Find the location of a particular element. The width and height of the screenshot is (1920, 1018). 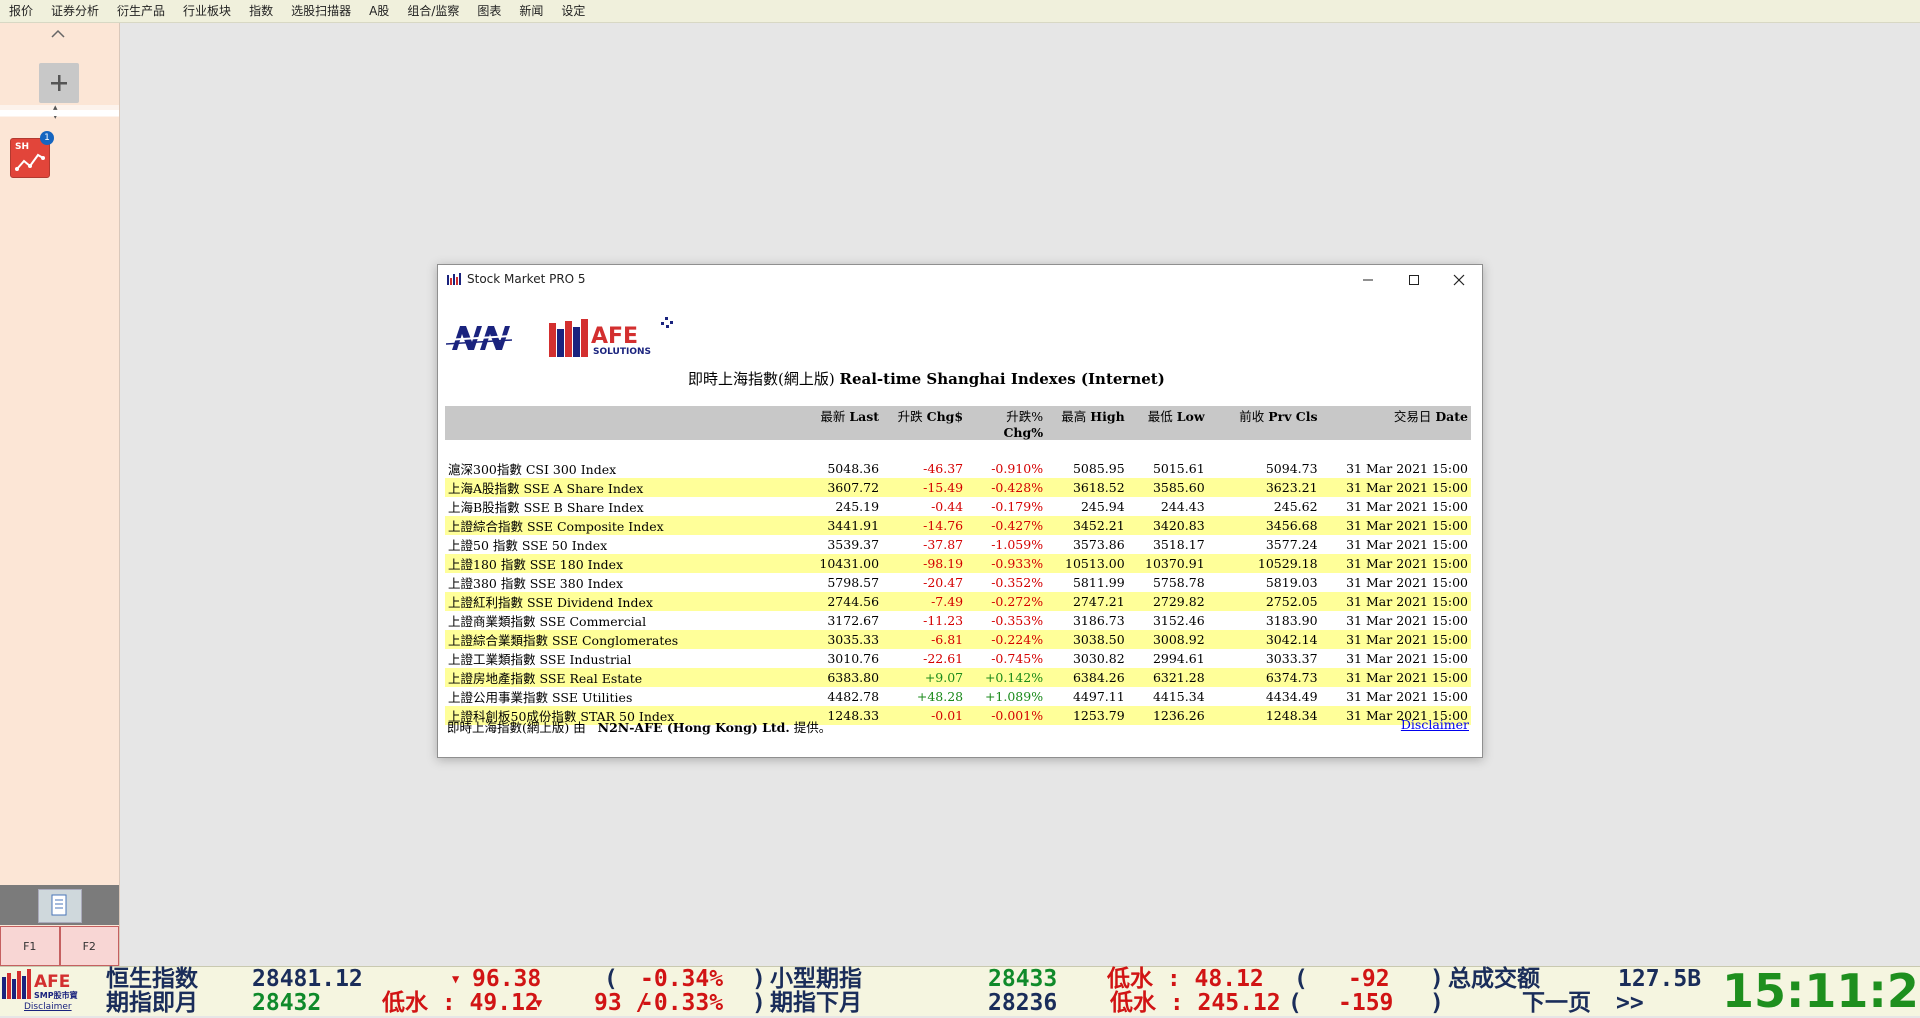

menu-item-5: 选股扫描器 is located at coordinates (321, 11).